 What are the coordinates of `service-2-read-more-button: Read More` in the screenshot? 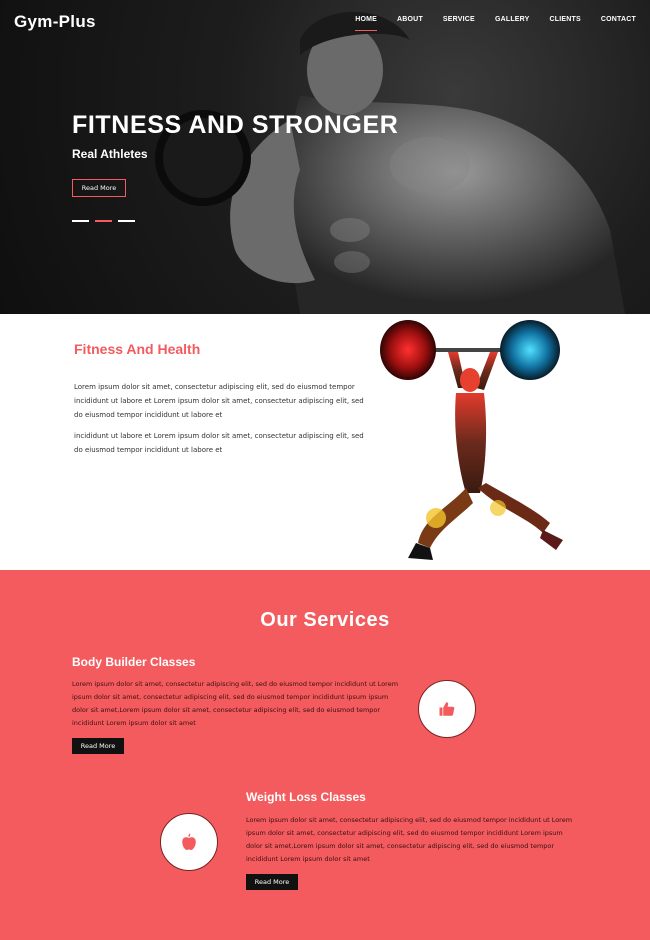 It's located at (272, 882).